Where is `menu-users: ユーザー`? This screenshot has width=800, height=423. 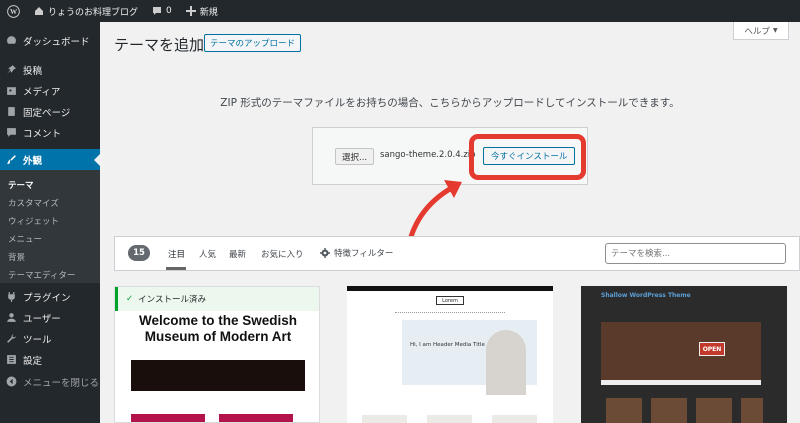
menu-users: ユーザー is located at coordinates (50, 317).